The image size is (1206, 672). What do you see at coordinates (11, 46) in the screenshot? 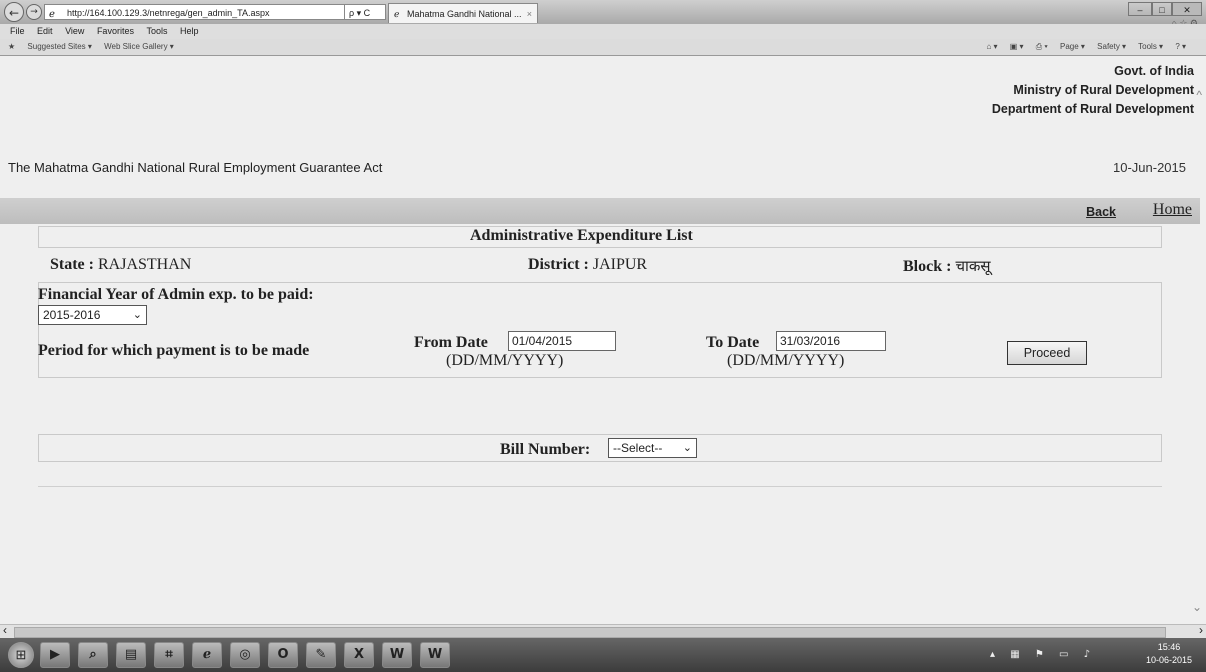
I see `favorites-star-icon: ★` at bounding box center [11, 46].